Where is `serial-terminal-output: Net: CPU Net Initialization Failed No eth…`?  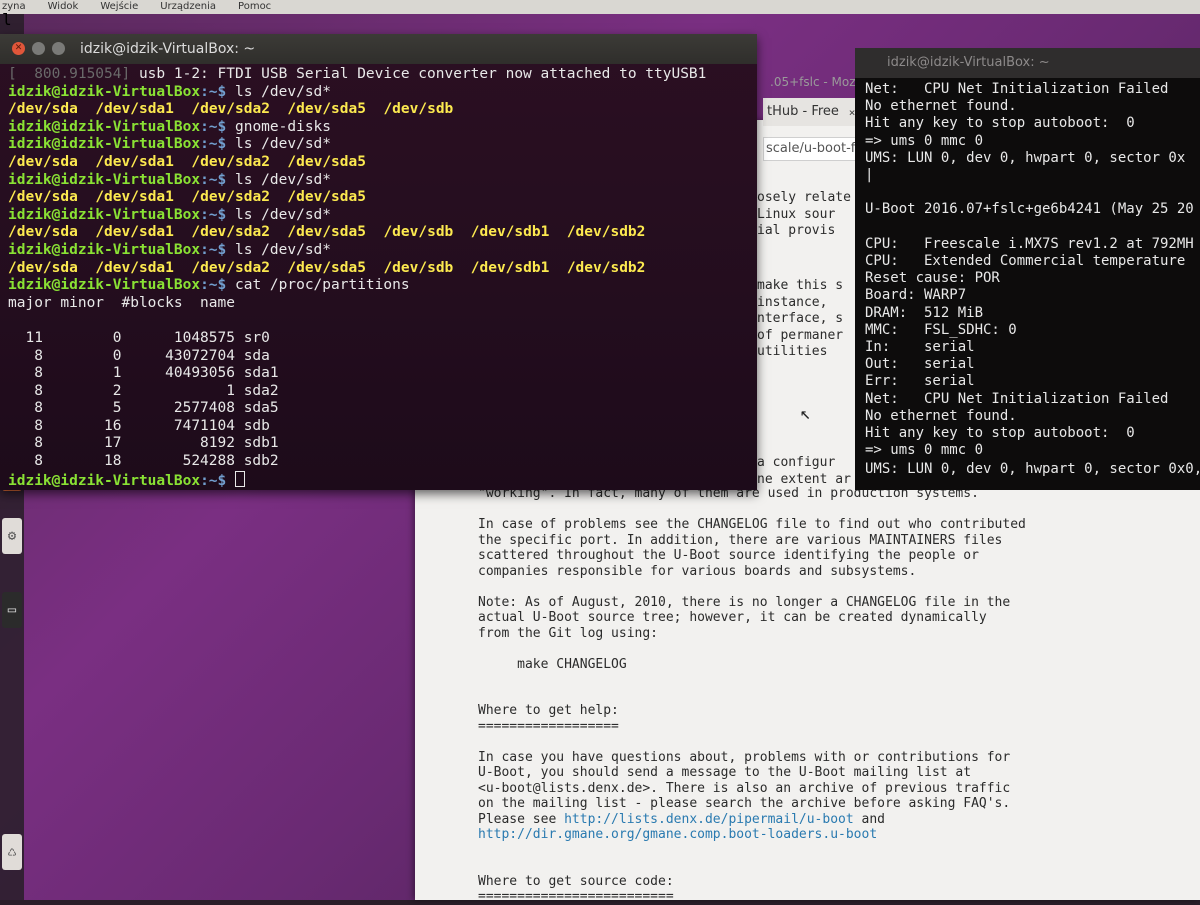 serial-terminal-output: Net: CPU Net Initialization Failed No eth… is located at coordinates (1032, 280).